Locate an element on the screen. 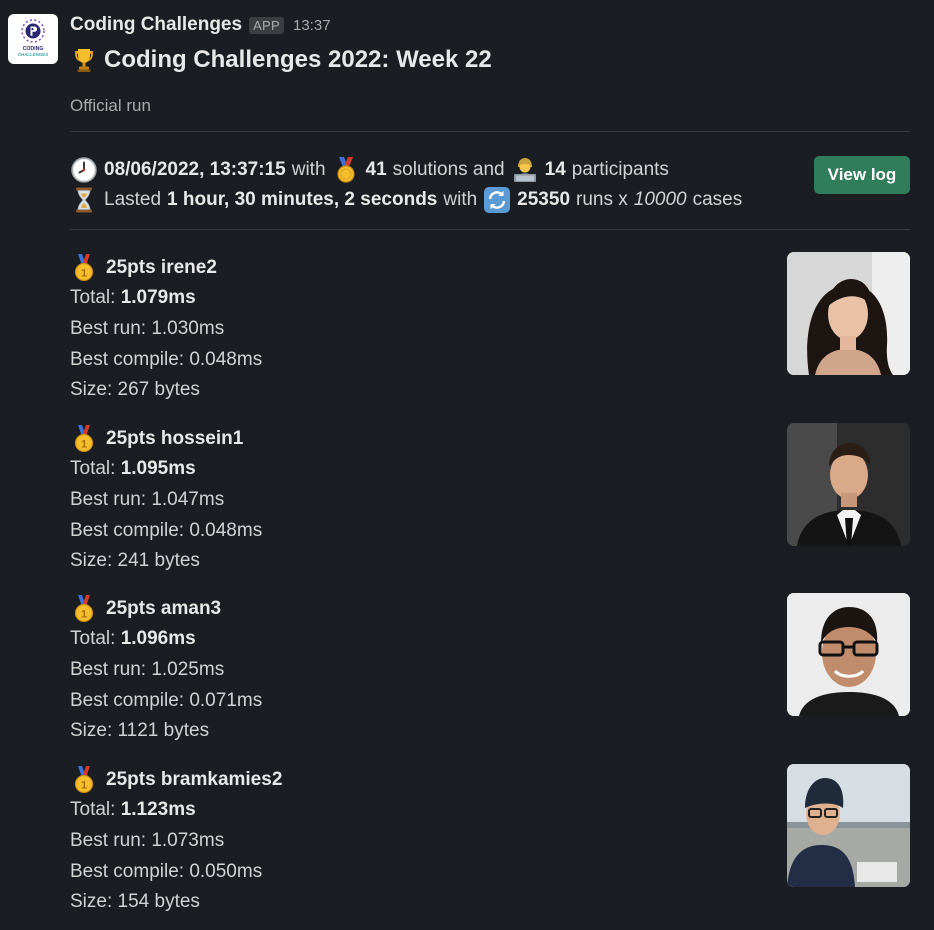 Image resolution: width=934 pixels, height=930 pixels. best-compile: Best compile: 0.050ms is located at coordinates (166, 871).